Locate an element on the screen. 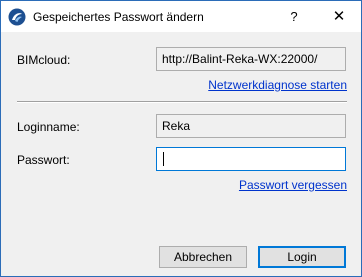 This screenshot has height=277, width=362. loginname-label: Loginname: is located at coordinates (48, 127).